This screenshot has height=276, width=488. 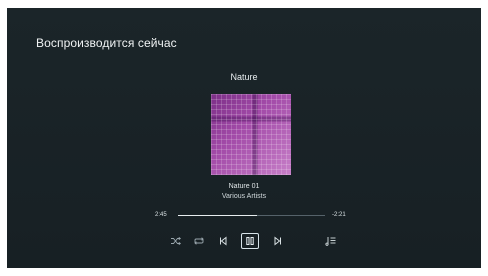 I want to click on shuffle-button, so click(x=176, y=241).